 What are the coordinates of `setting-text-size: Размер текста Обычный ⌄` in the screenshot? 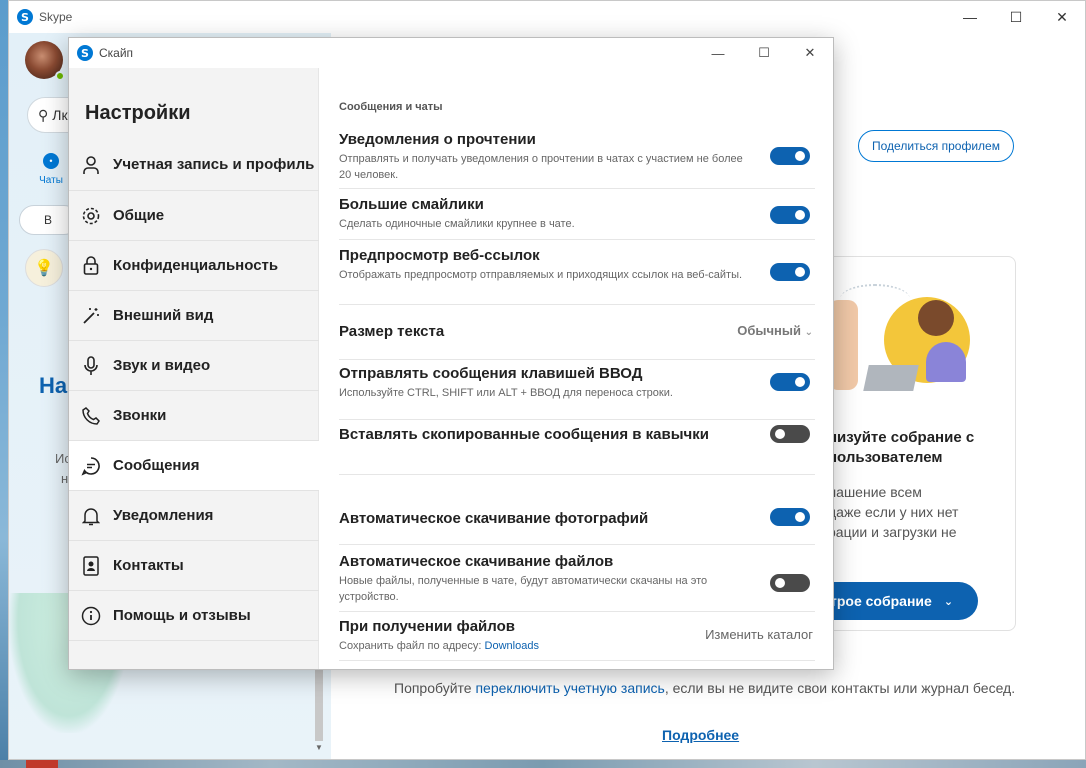 It's located at (577, 341).